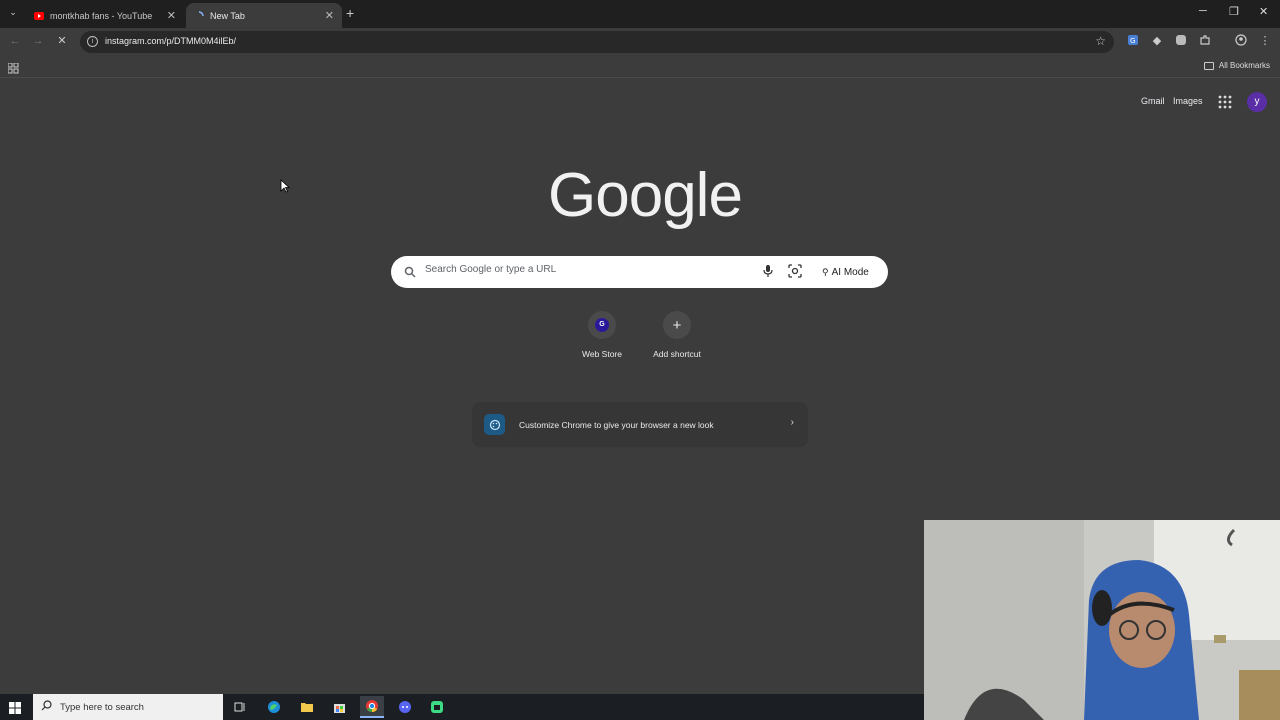 The image size is (1280, 720). I want to click on discord-icon, so click(405, 707).